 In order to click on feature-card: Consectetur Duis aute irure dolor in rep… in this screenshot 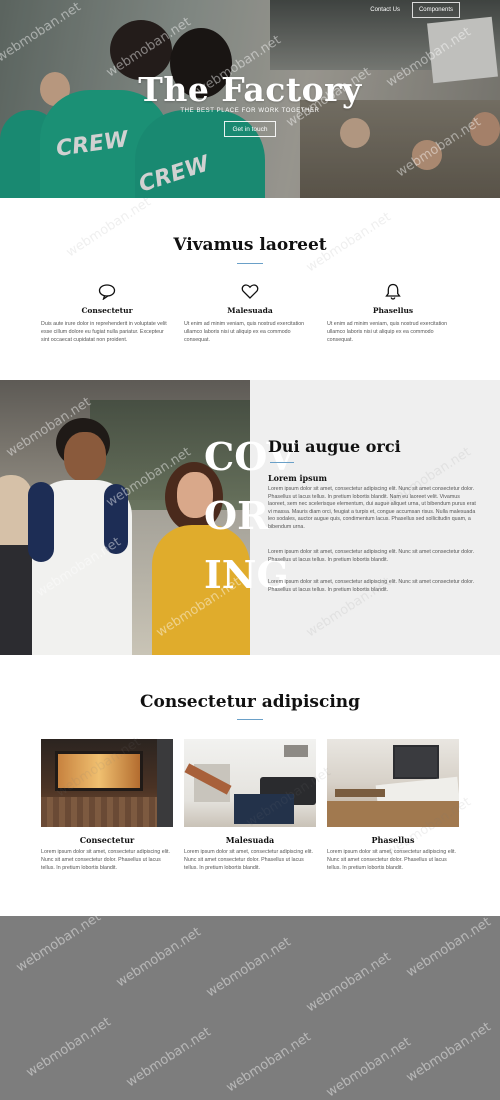, I will do `click(107, 313)`.